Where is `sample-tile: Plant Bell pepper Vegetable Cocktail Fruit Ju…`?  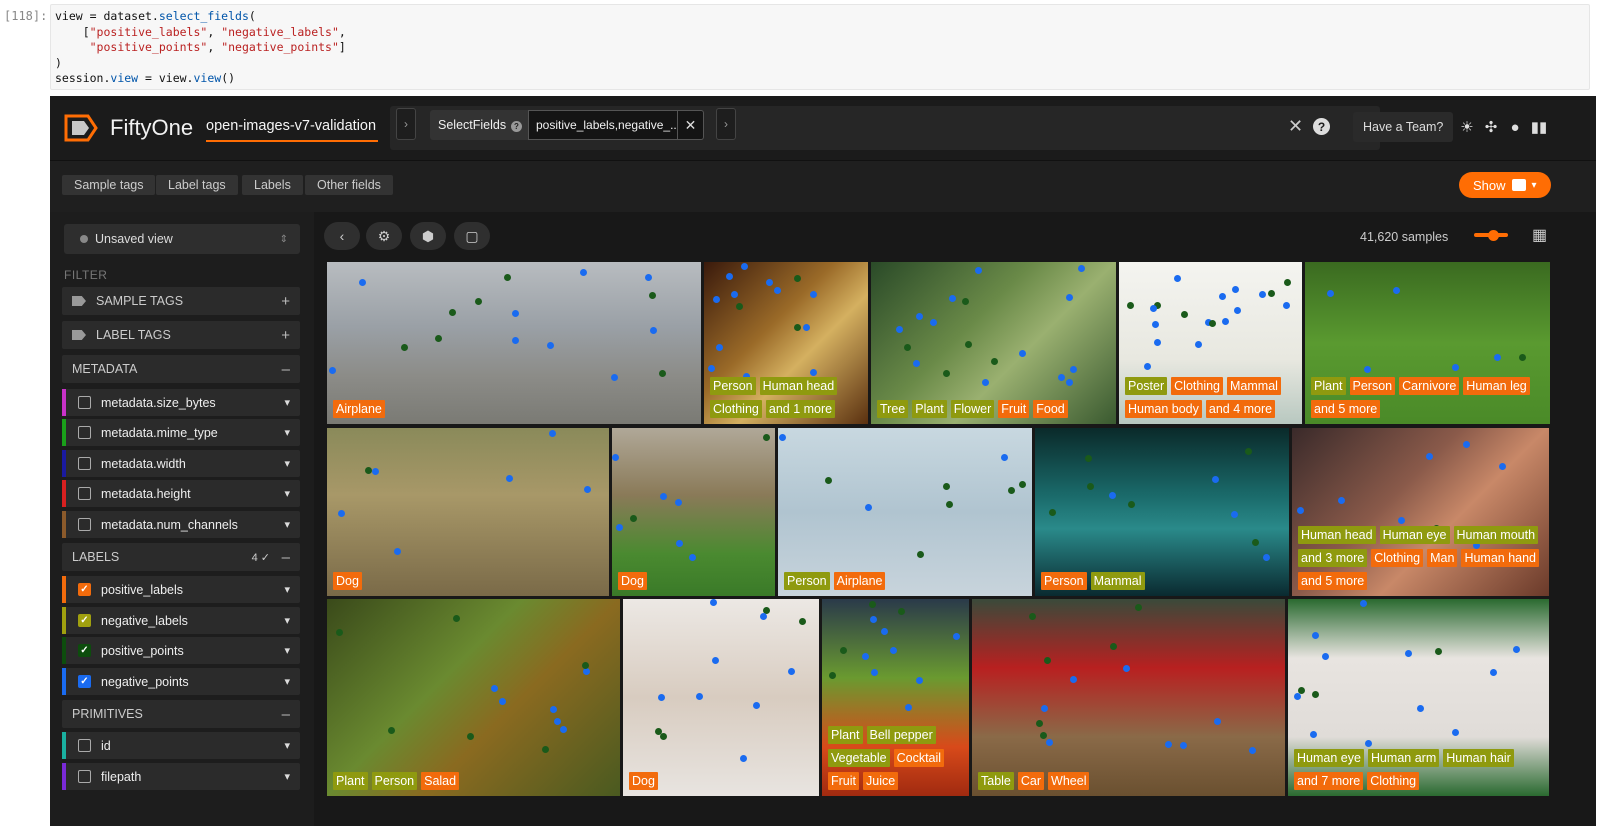
sample-tile: Plant Bell pepper Vegetable Cocktail Fruit Ju… is located at coordinates (895, 697).